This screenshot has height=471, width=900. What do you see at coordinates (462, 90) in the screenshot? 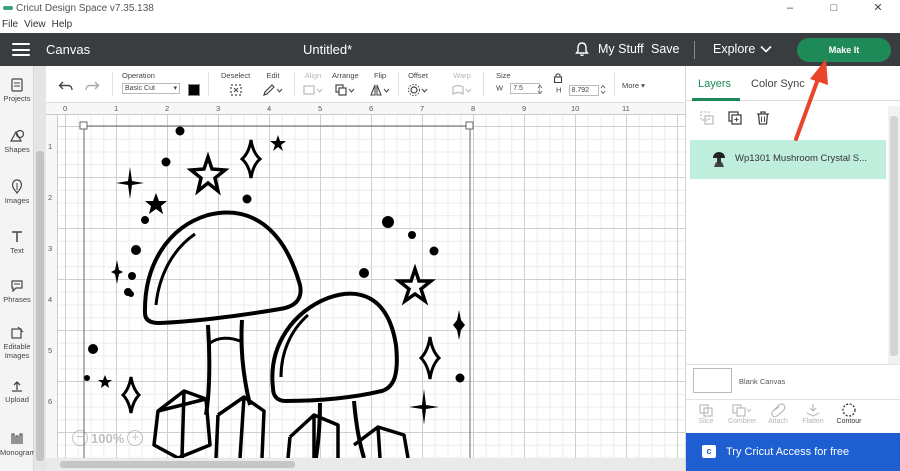
I see `warp-icon` at bounding box center [462, 90].